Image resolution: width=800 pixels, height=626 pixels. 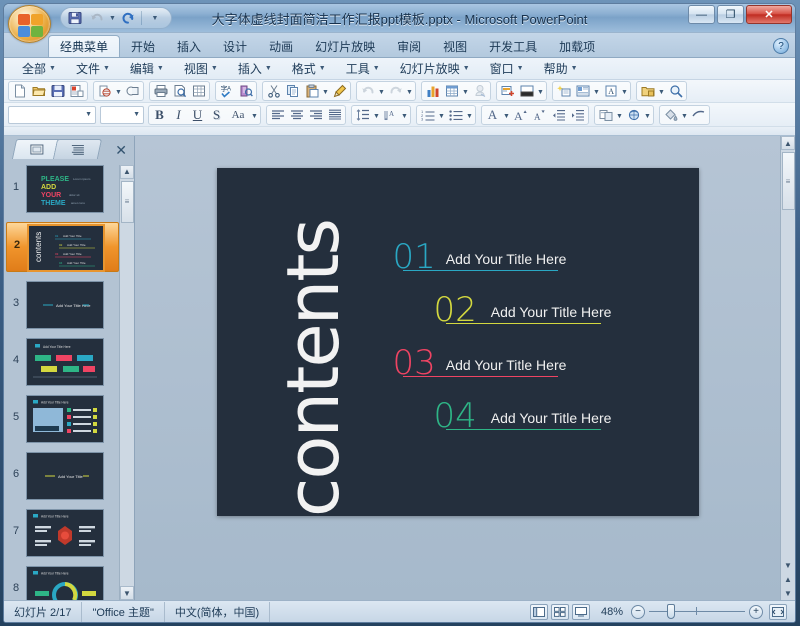 What do you see at coordinates (122, 114) in the screenshot?
I see `font-size-combo: ▼` at bounding box center [122, 114].